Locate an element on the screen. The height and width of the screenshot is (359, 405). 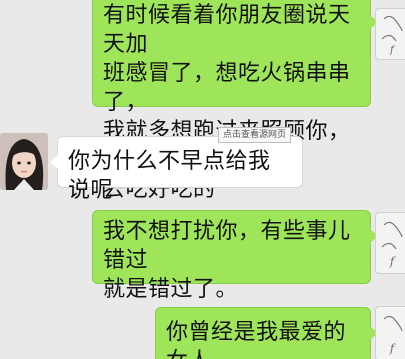
contact-avatar is located at coordinates (24, 161).